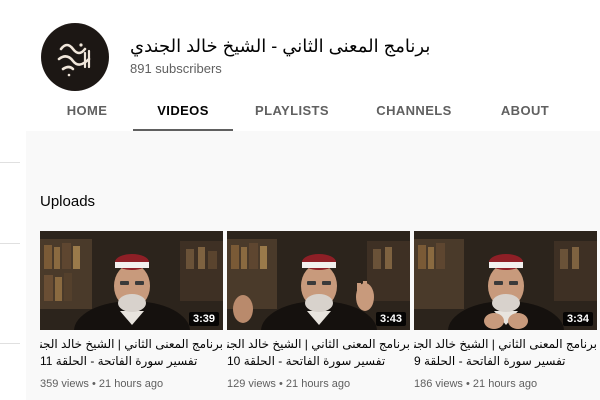 The width and height of the screenshot is (600, 400). What do you see at coordinates (280, 46) in the screenshot?
I see `channel-name: برنامج المعنى الثاني - الشيخ خالد الجندي` at bounding box center [280, 46].